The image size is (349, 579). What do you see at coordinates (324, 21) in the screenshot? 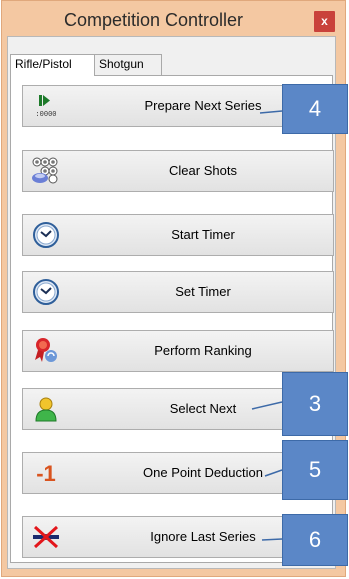
I see `close-button: x` at bounding box center [324, 21].